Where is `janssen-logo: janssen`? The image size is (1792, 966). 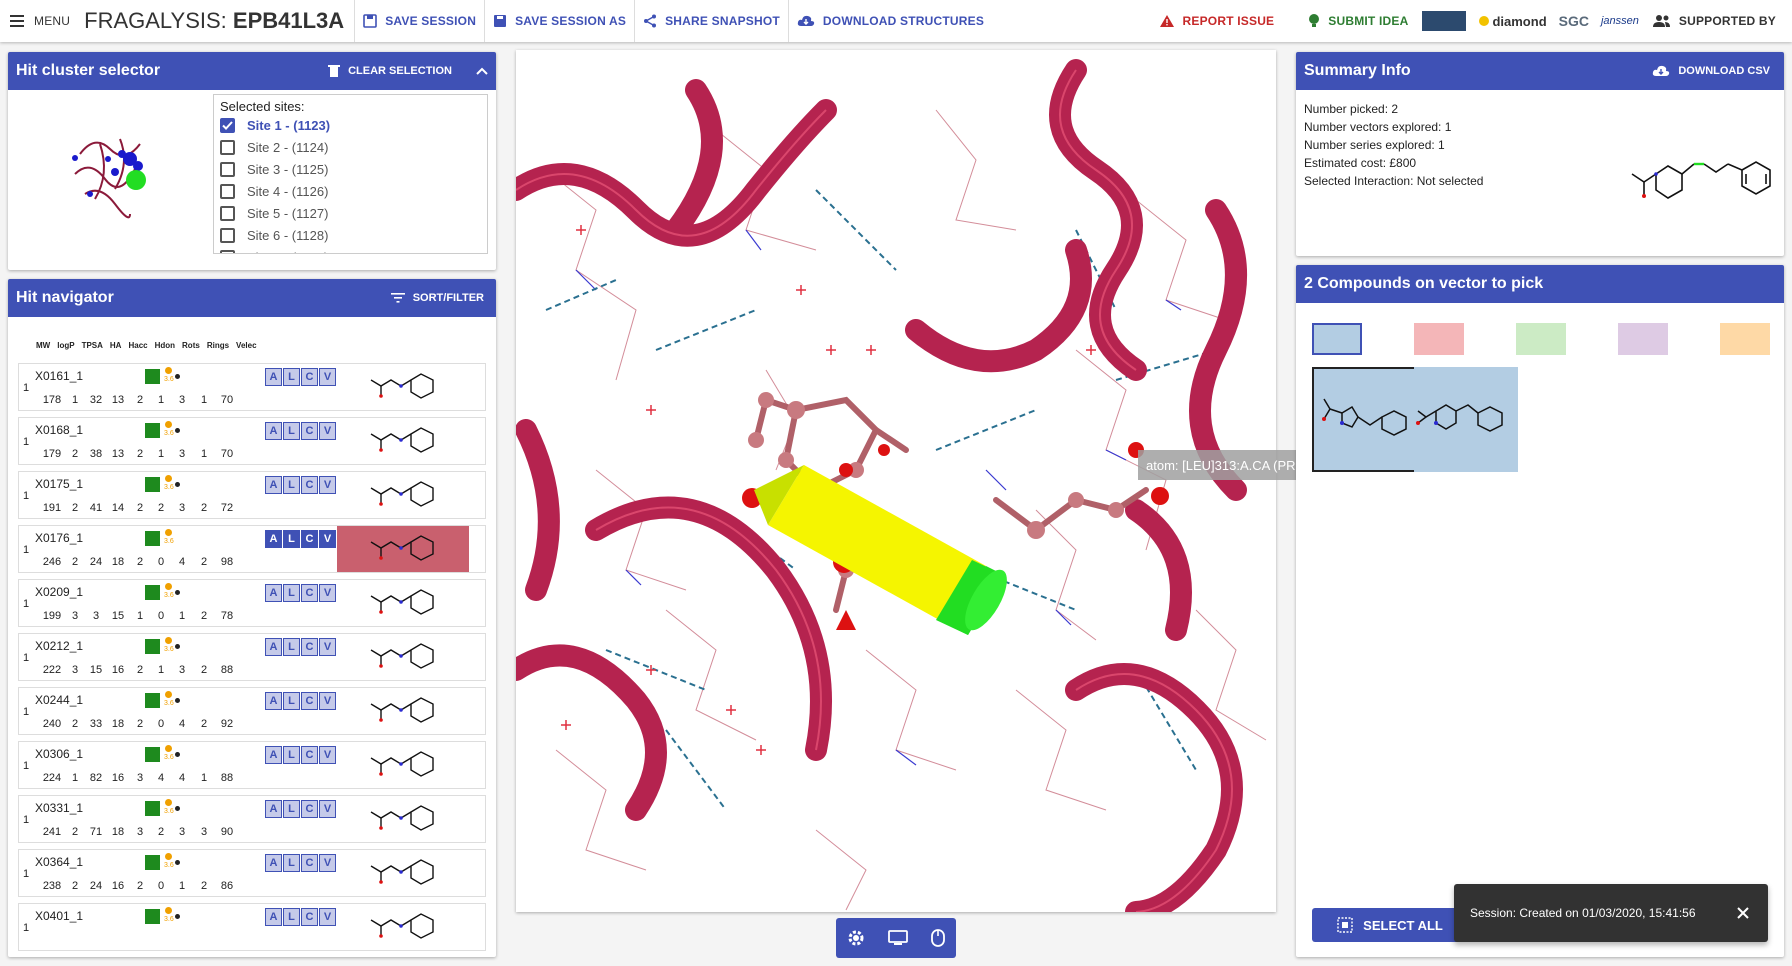 janssen-logo: janssen is located at coordinates (1620, 21).